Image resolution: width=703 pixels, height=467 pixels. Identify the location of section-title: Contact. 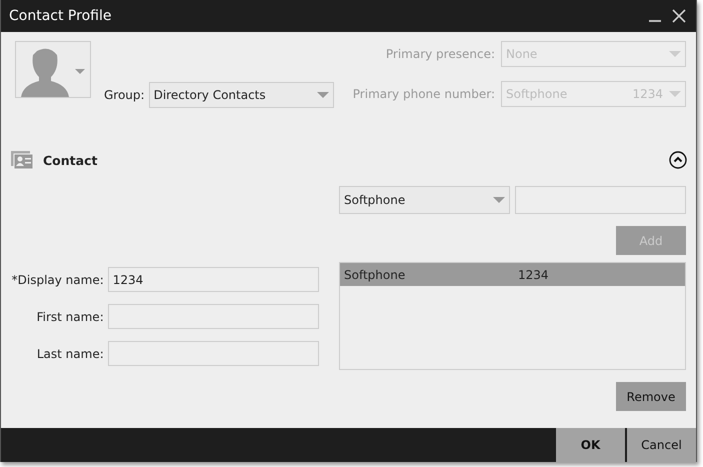
(70, 160).